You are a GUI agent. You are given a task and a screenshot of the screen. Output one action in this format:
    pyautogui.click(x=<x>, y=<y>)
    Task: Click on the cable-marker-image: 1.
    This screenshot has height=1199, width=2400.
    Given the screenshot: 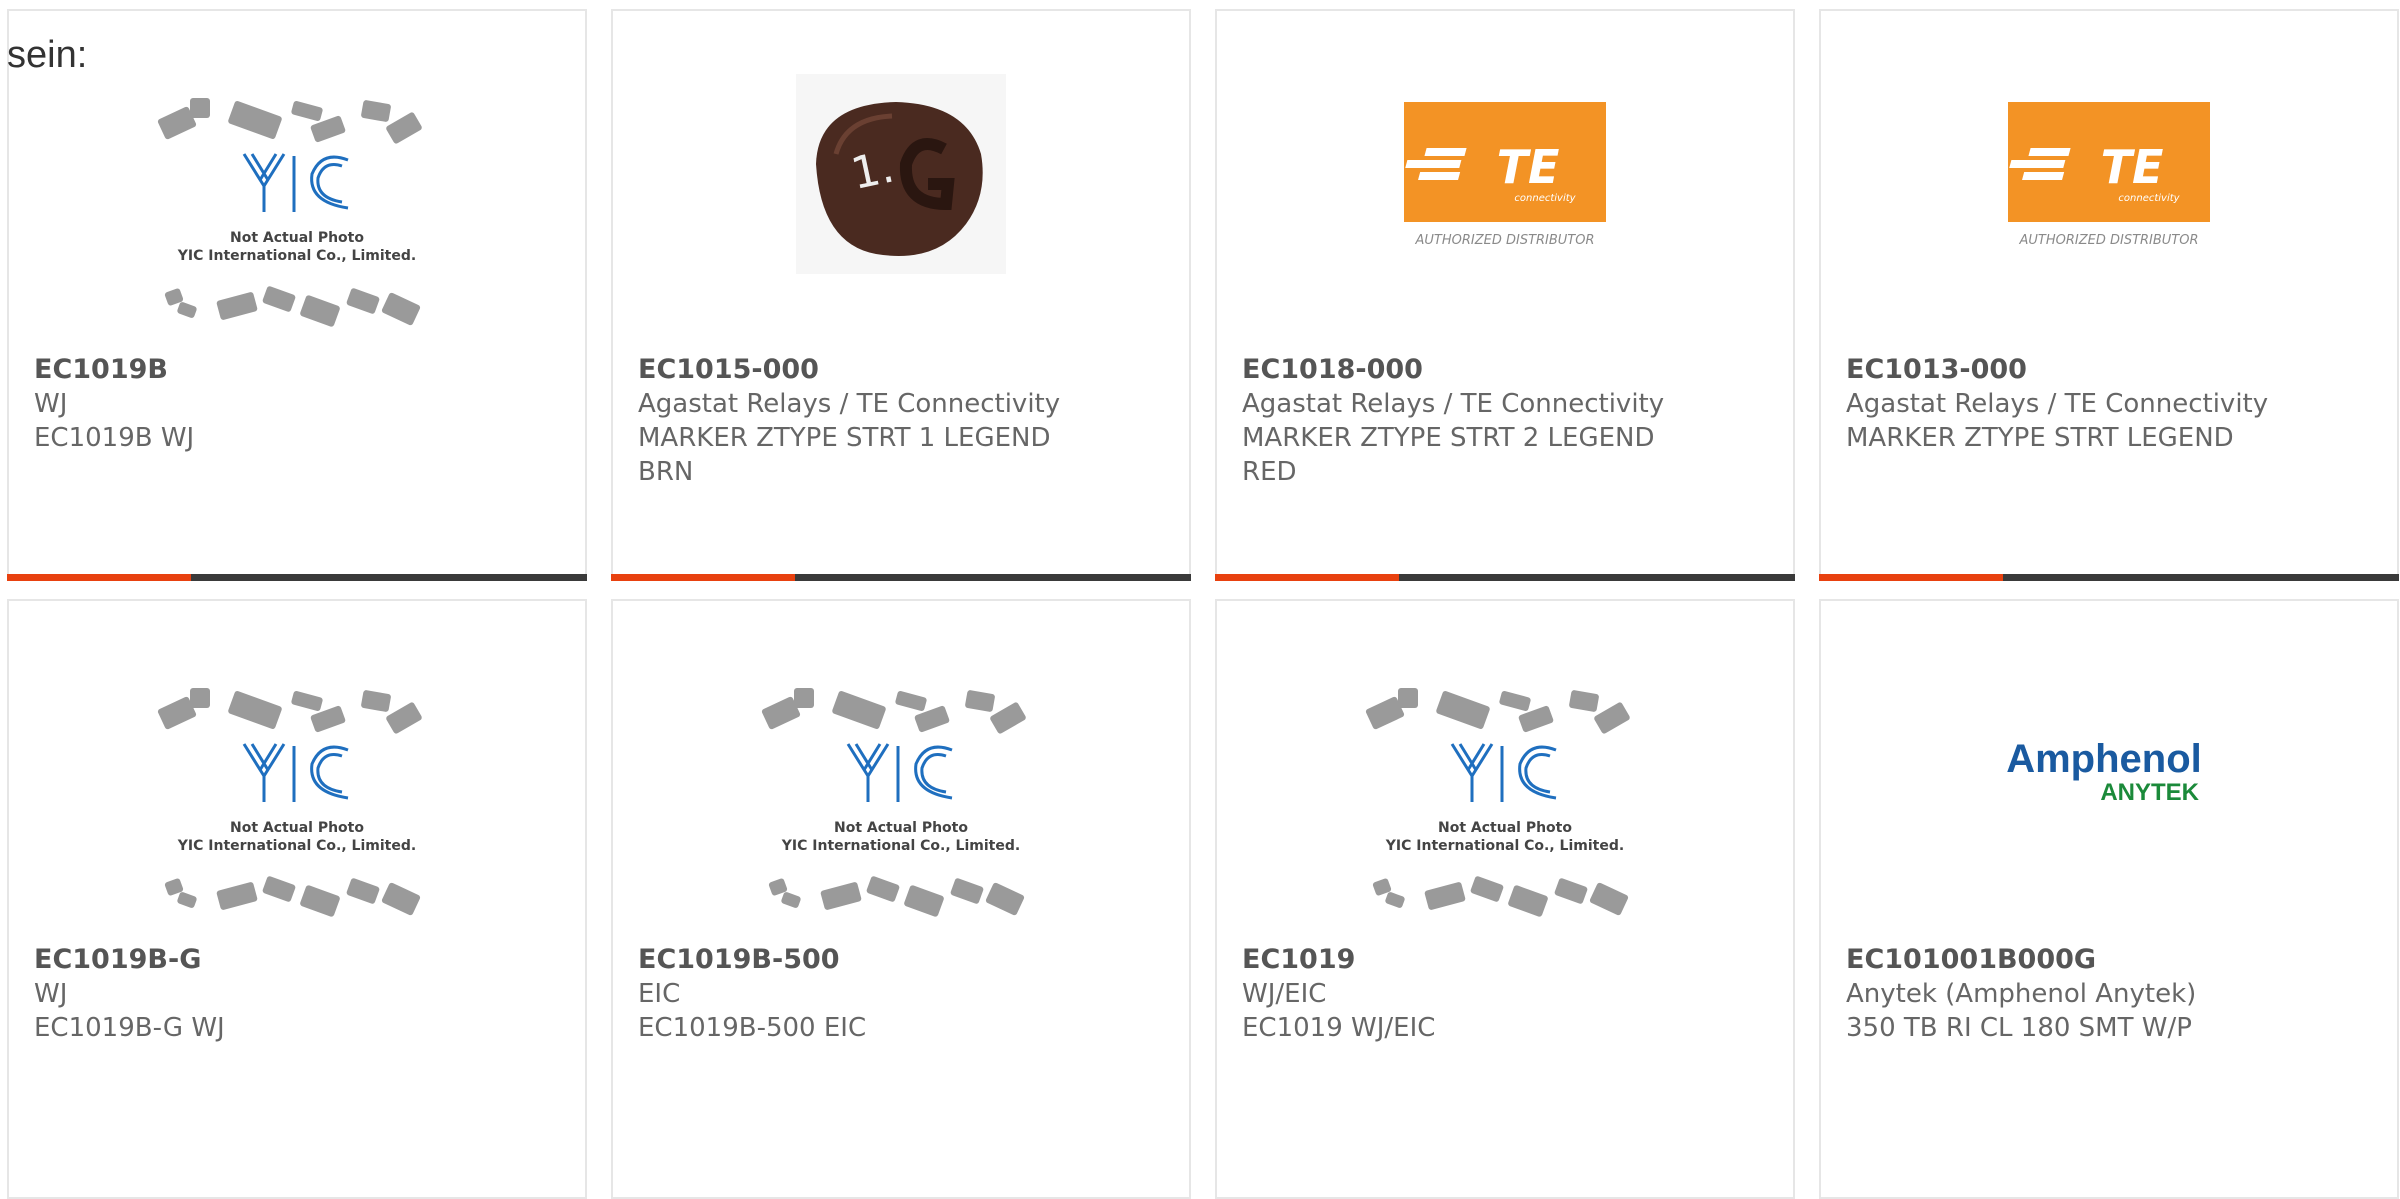 What is the action you would take?
    pyautogui.click(x=901, y=174)
    